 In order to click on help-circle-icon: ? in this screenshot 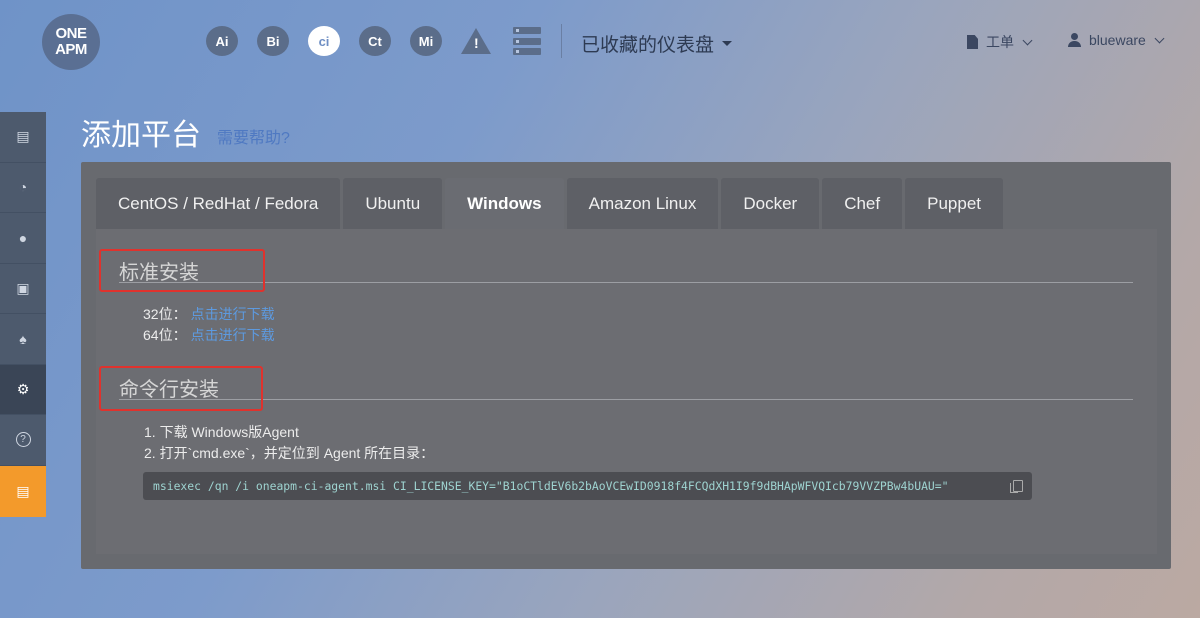, I will do `click(23, 440)`.